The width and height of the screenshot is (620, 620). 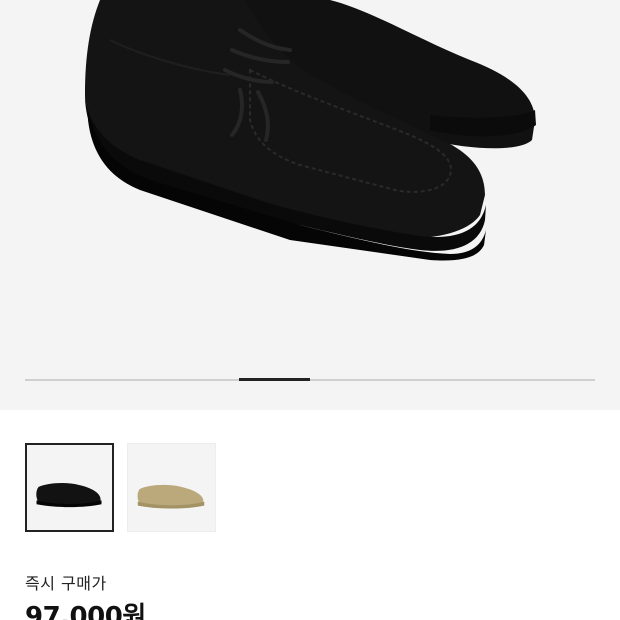 What do you see at coordinates (85, 611) in the screenshot?
I see `instant-purchase-price: 97,000원` at bounding box center [85, 611].